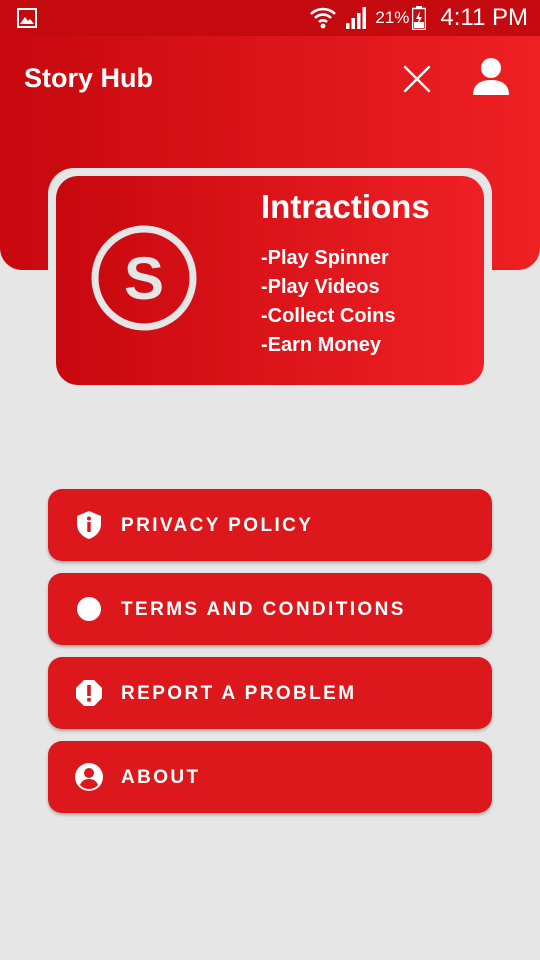 This screenshot has width=540, height=960. I want to click on terms-and-conditions-label: TERMS AND CONDITIONS, so click(263, 609).